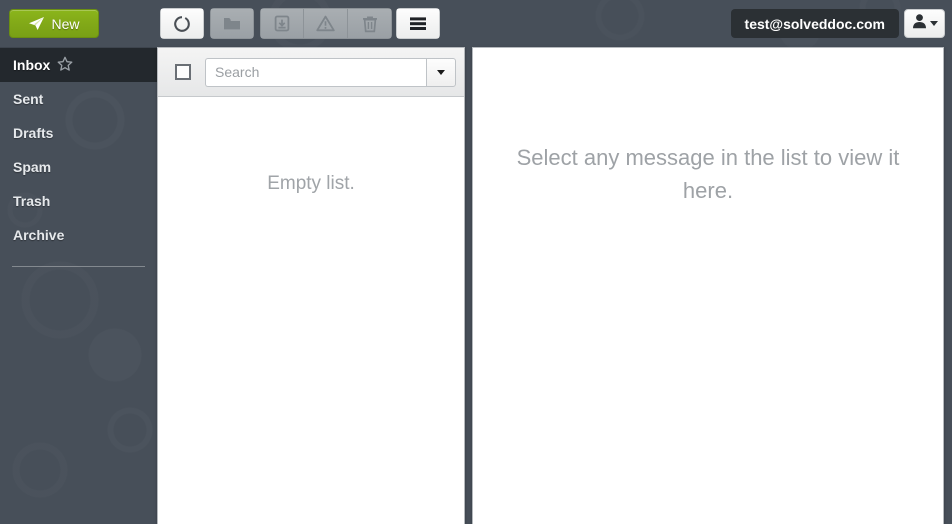  What do you see at coordinates (32, 201) in the screenshot?
I see `sidebar-item-label: Trash` at bounding box center [32, 201].